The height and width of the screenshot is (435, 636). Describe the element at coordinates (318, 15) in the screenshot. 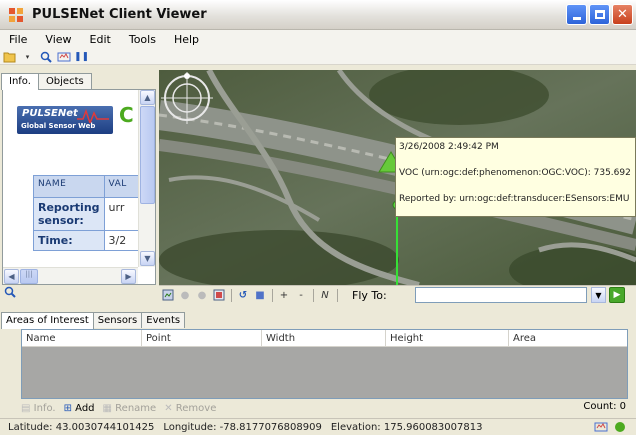

I see `title-bar: PULSENet Client Viewer ✕` at that location.